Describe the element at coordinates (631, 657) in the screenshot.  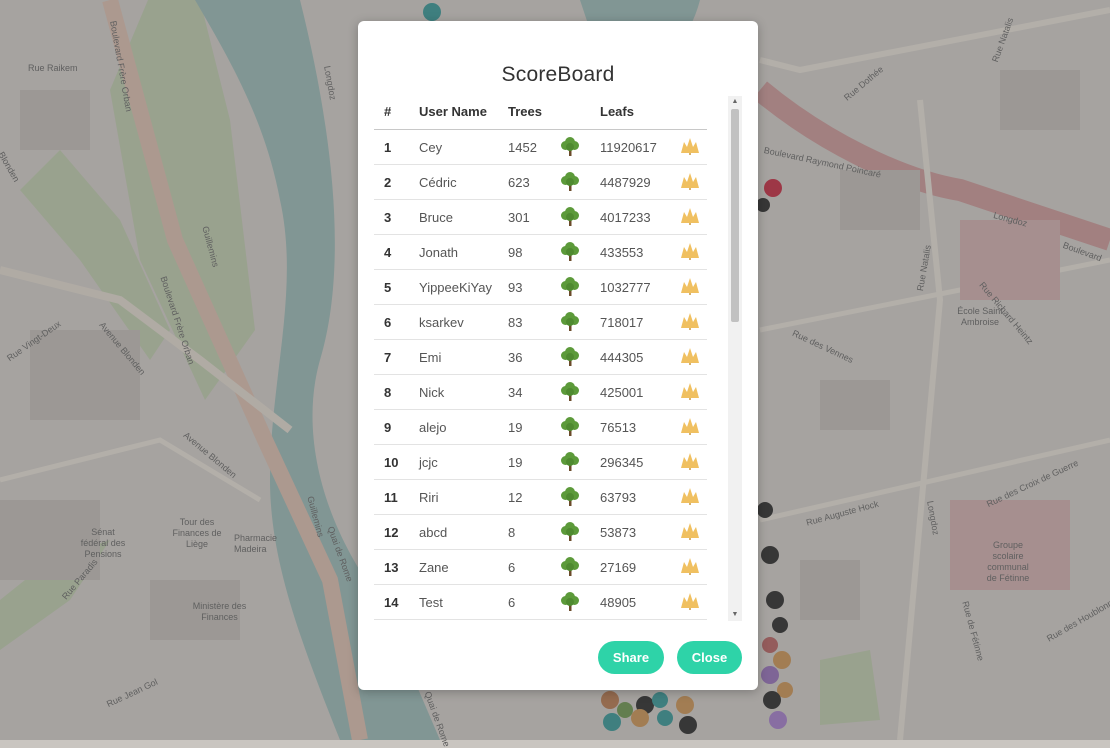
I see `share-button: Share` at that location.